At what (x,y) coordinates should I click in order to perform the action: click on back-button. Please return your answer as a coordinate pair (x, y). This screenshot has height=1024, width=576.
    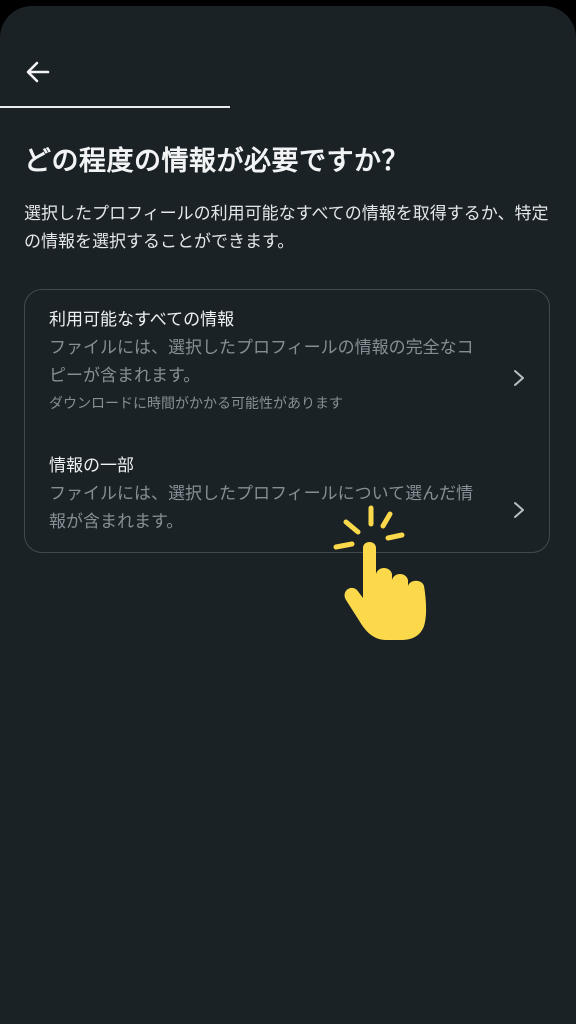
    Looking at the image, I should click on (38, 72).